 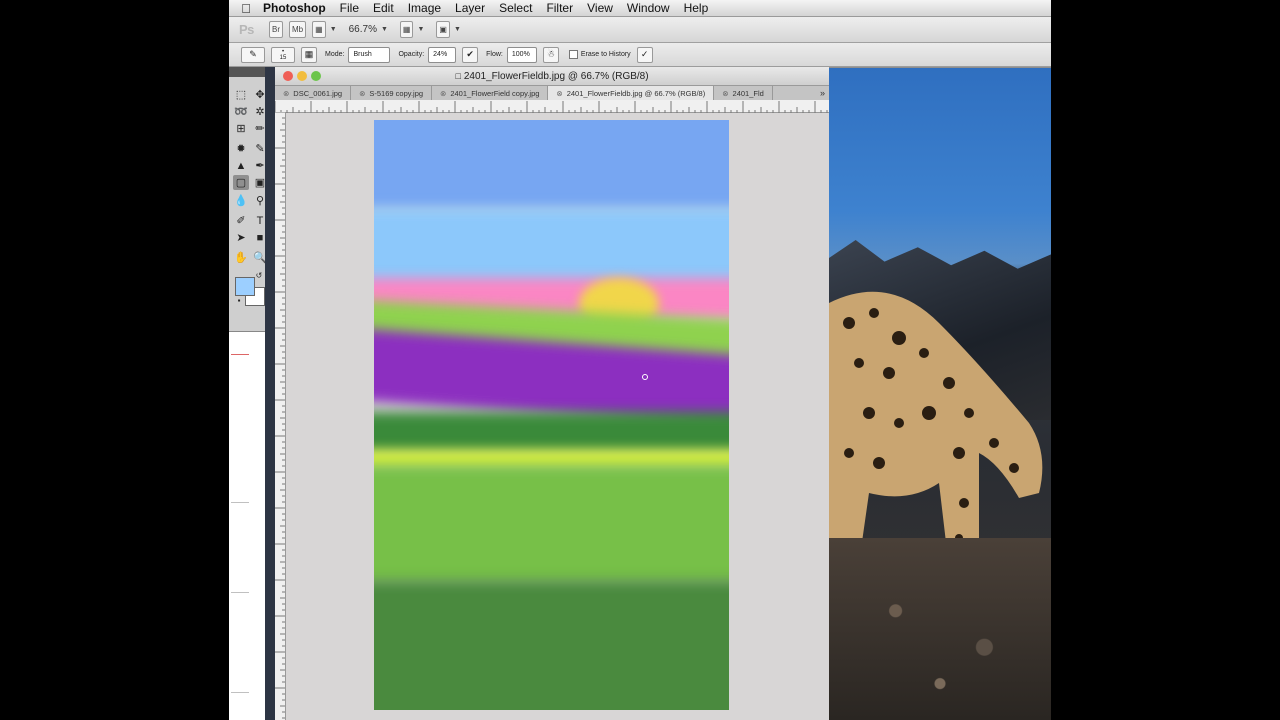 What do you see at coordinates (645, 377) in the screenshot?
I see `eraser-cursor-icon` at bounding box center [645, 377].